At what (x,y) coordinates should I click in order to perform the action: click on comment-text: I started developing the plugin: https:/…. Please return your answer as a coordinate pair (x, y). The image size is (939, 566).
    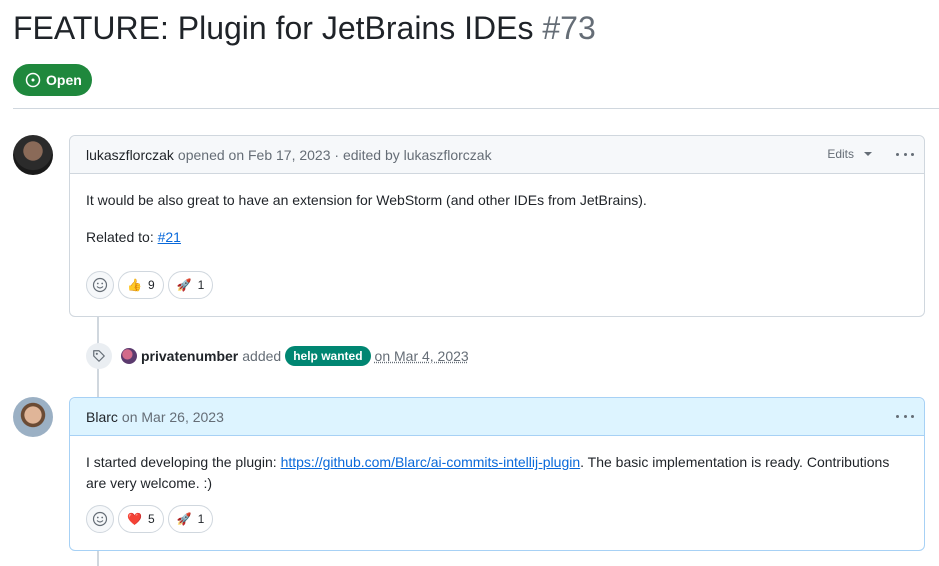
    Looking at the image, I should click on (488, 472).